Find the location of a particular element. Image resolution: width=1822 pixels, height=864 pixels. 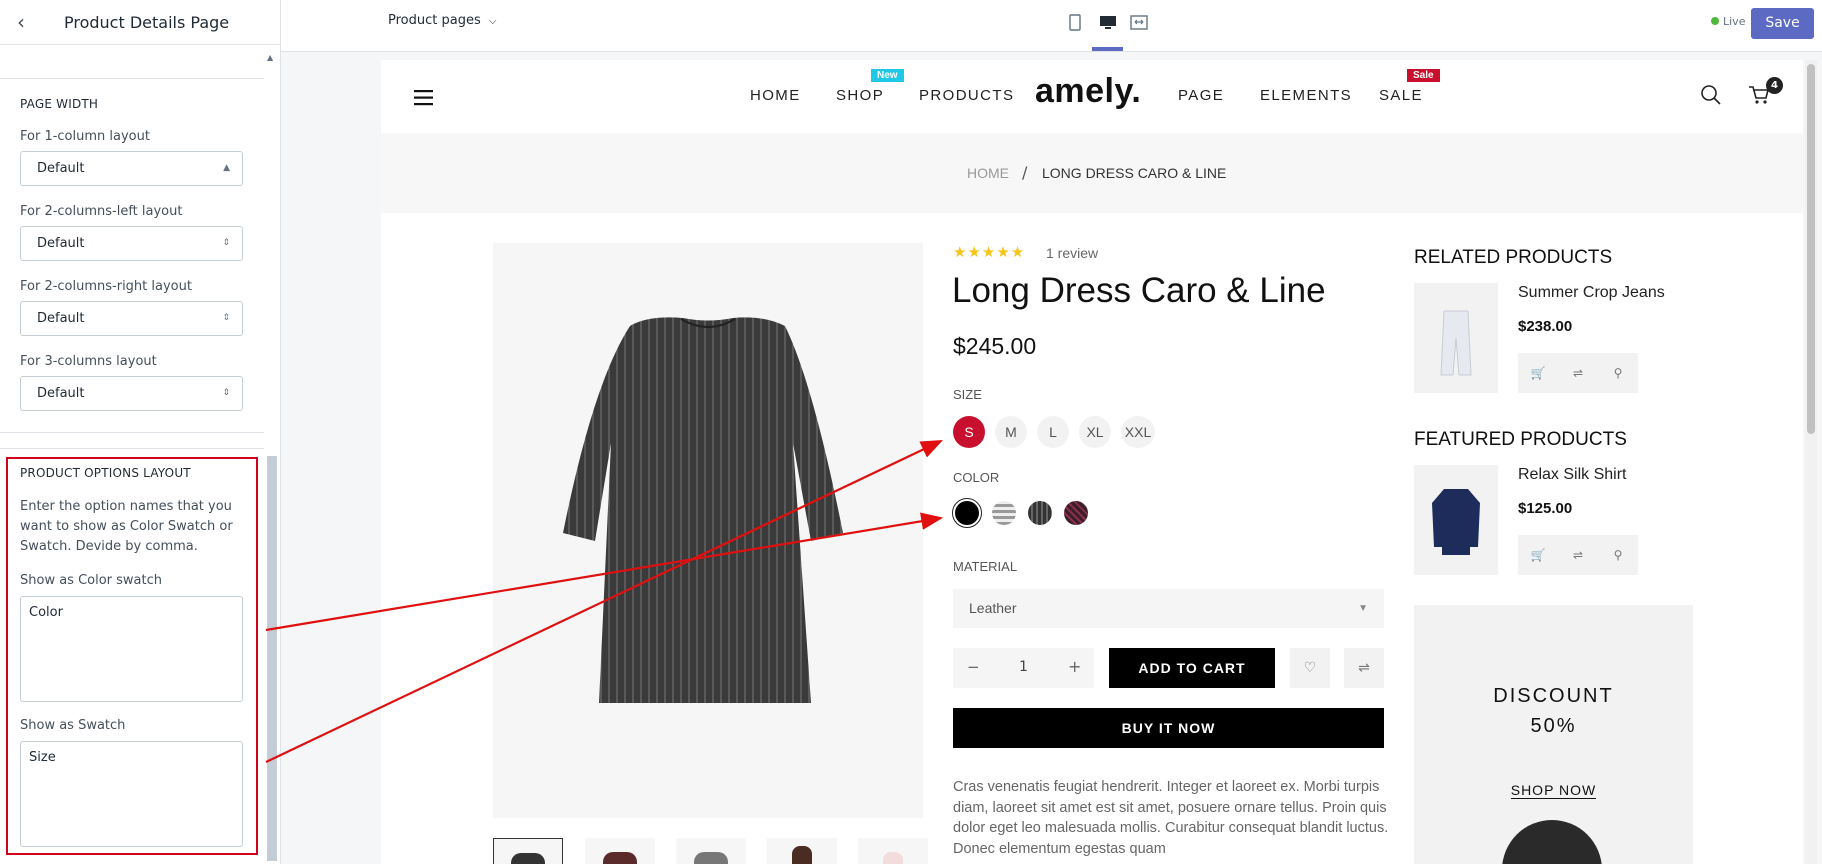

color-swatch-stripe is located at coordinates (1040, 513).